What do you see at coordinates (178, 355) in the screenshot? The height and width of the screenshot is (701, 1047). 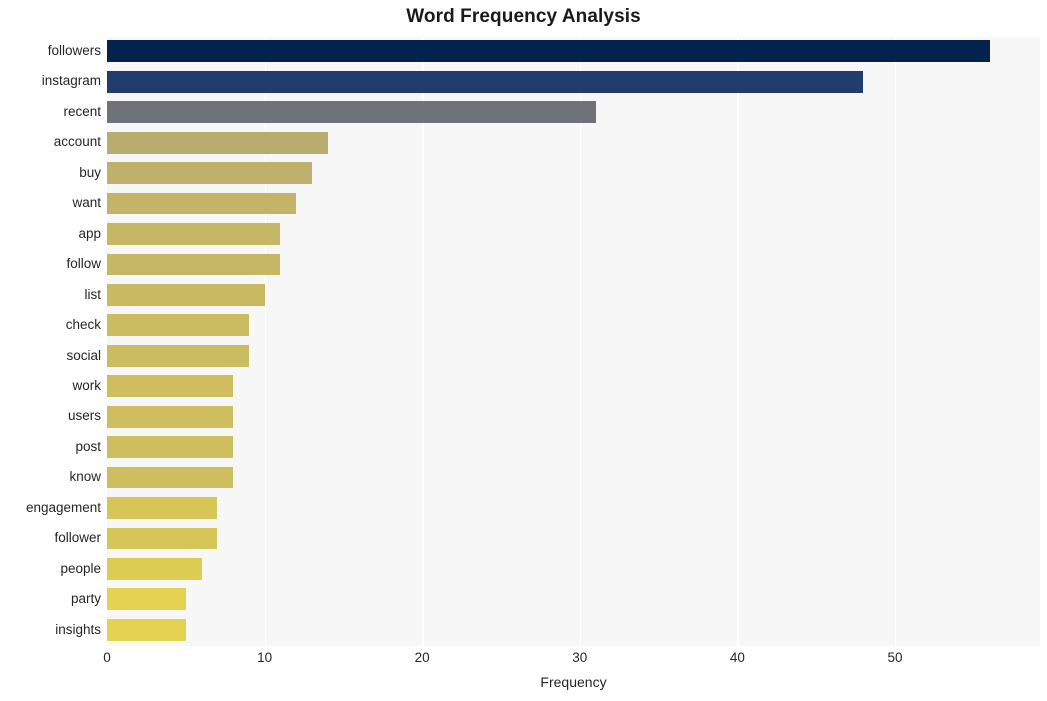 I see `bar-social` at bounding box center [178, 355].